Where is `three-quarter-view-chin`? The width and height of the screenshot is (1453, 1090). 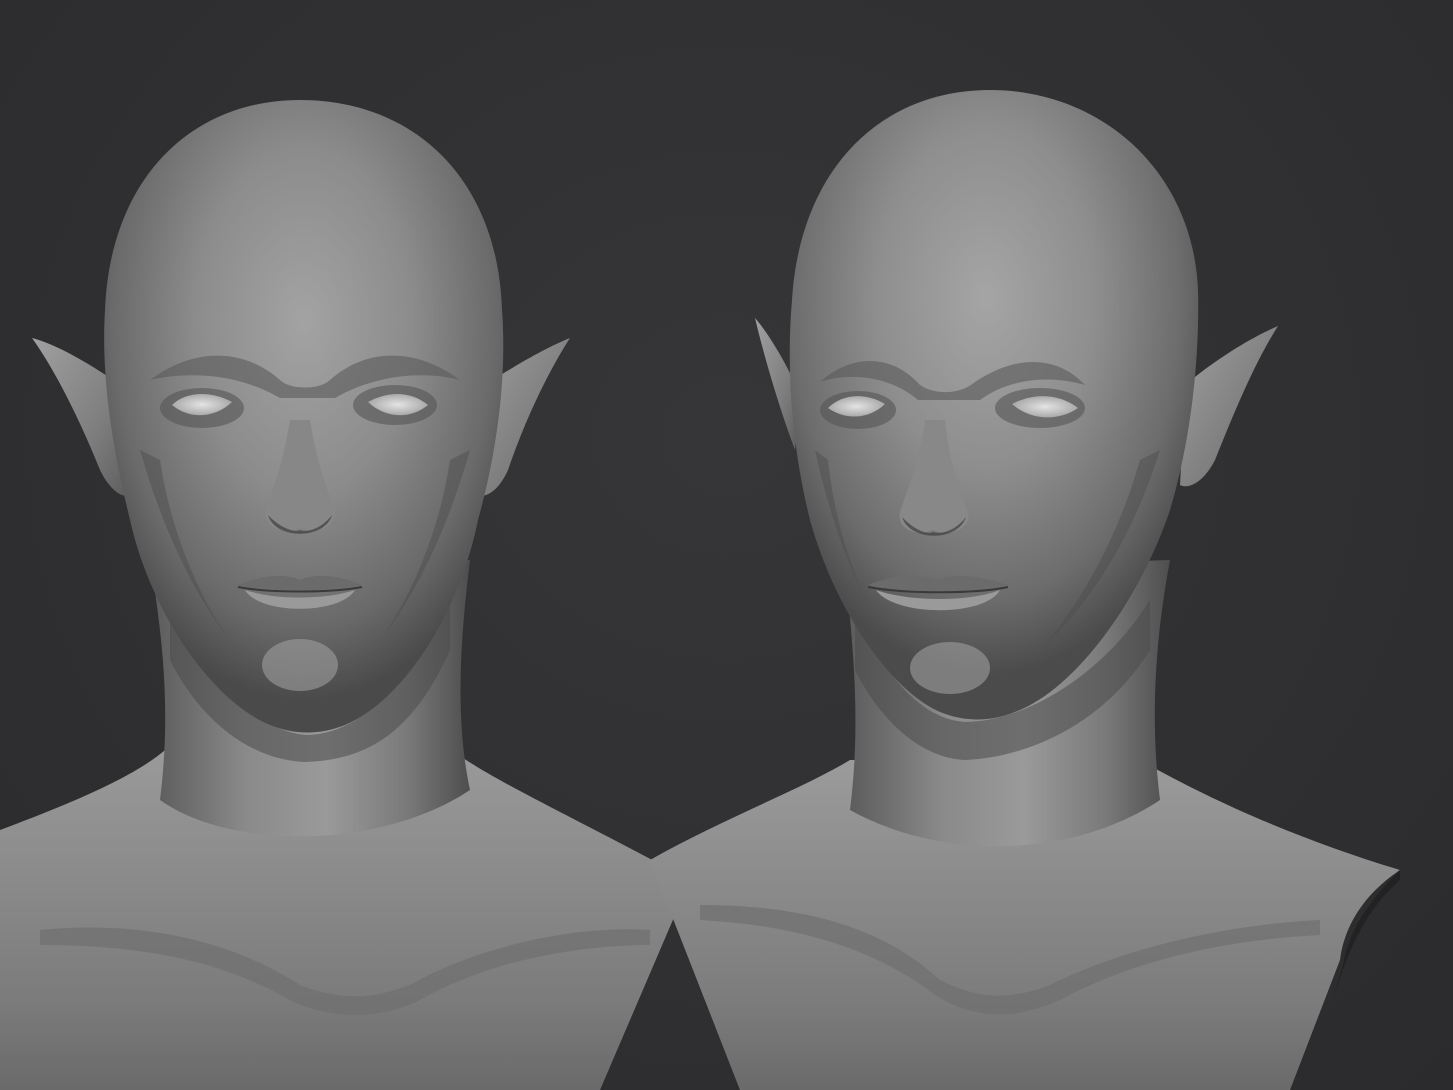
three-quarter-view-chin is located at coordinates (950, 668).